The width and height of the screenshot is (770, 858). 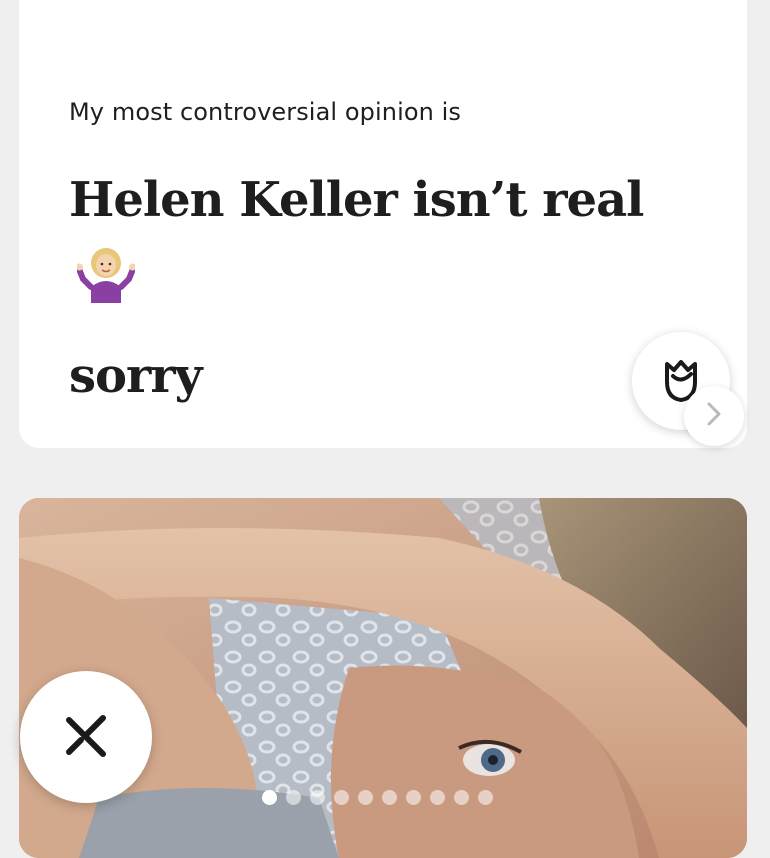 I want to click on prompt-answer-line2: sorry, so click(x=136, y=376).